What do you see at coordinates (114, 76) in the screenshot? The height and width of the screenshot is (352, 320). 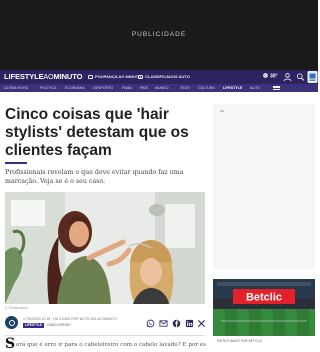 I see `poupanca-link: POUPANÇA AO MINUTO` at bounding box center [114, 76].